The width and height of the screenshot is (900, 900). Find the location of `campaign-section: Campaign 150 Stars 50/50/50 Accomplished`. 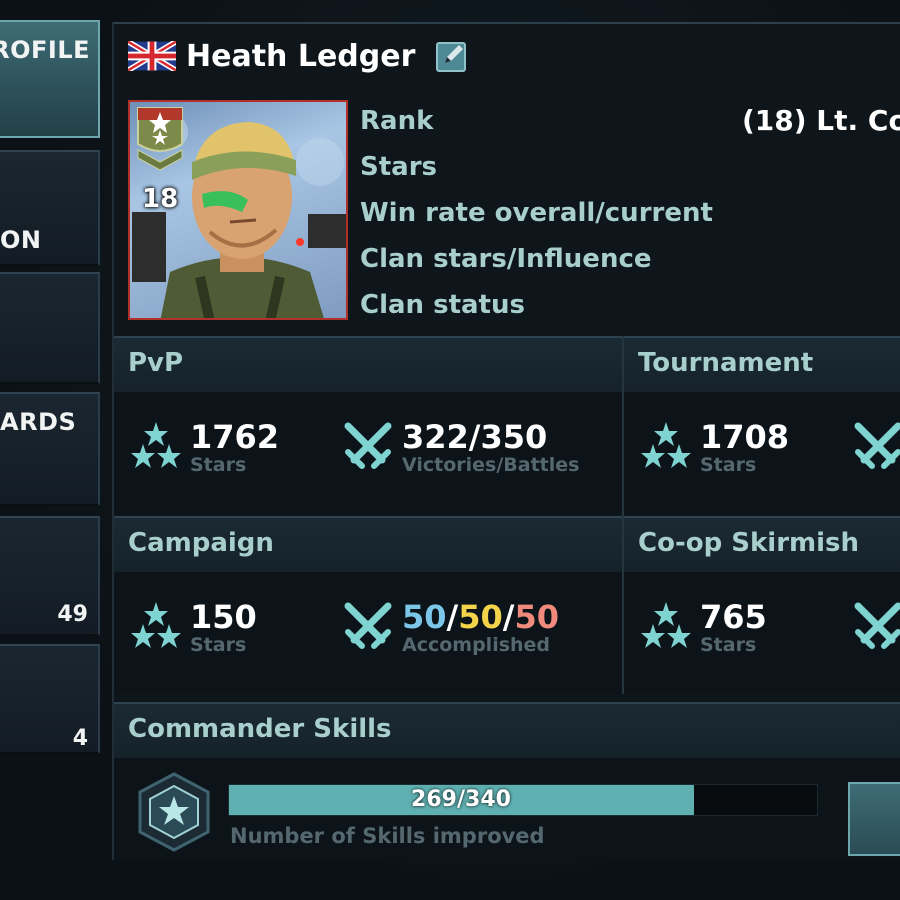

campaign-section: Campaign 150 Stars 50/50/50 Accomplished is located at coordinates (368, 605).